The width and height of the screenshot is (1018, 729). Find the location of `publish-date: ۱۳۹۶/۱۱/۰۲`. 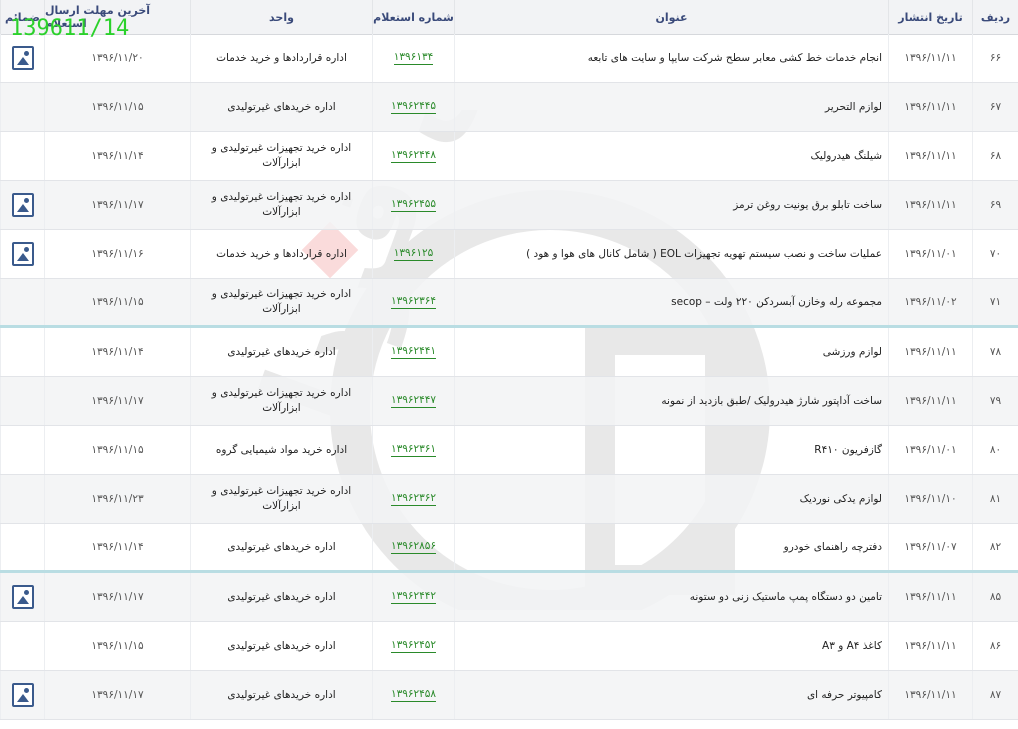

publish-date: ۱۳۹۶/۱۱/۰۲ is located at coordinates (930, 302).